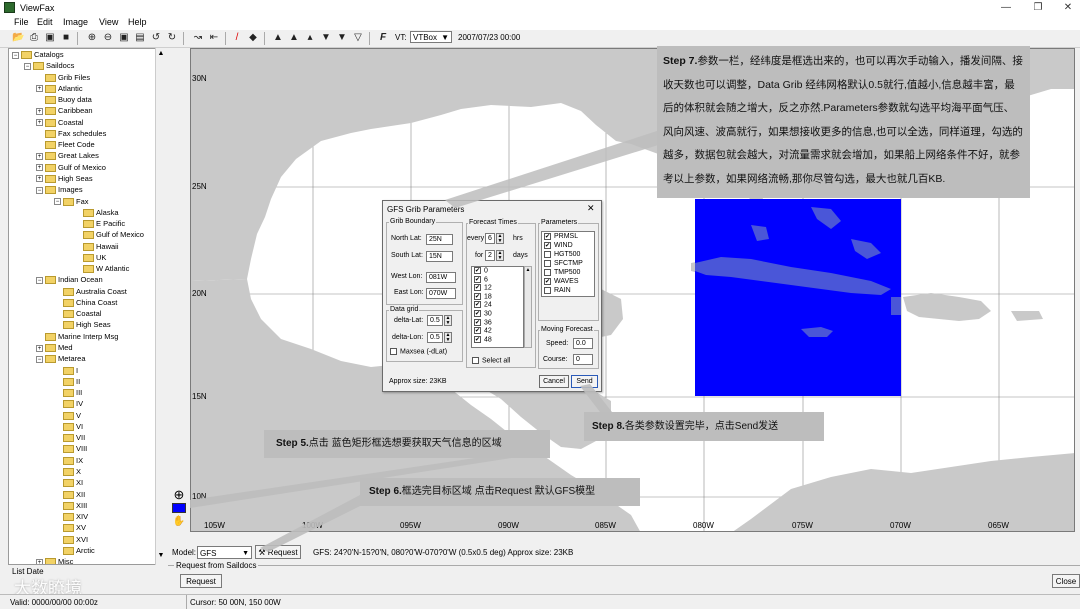  What do you see at coordinates (59, 88) in the screenshot?
I see `tree-item: + Atlantic` at bounding box center [59, 88].